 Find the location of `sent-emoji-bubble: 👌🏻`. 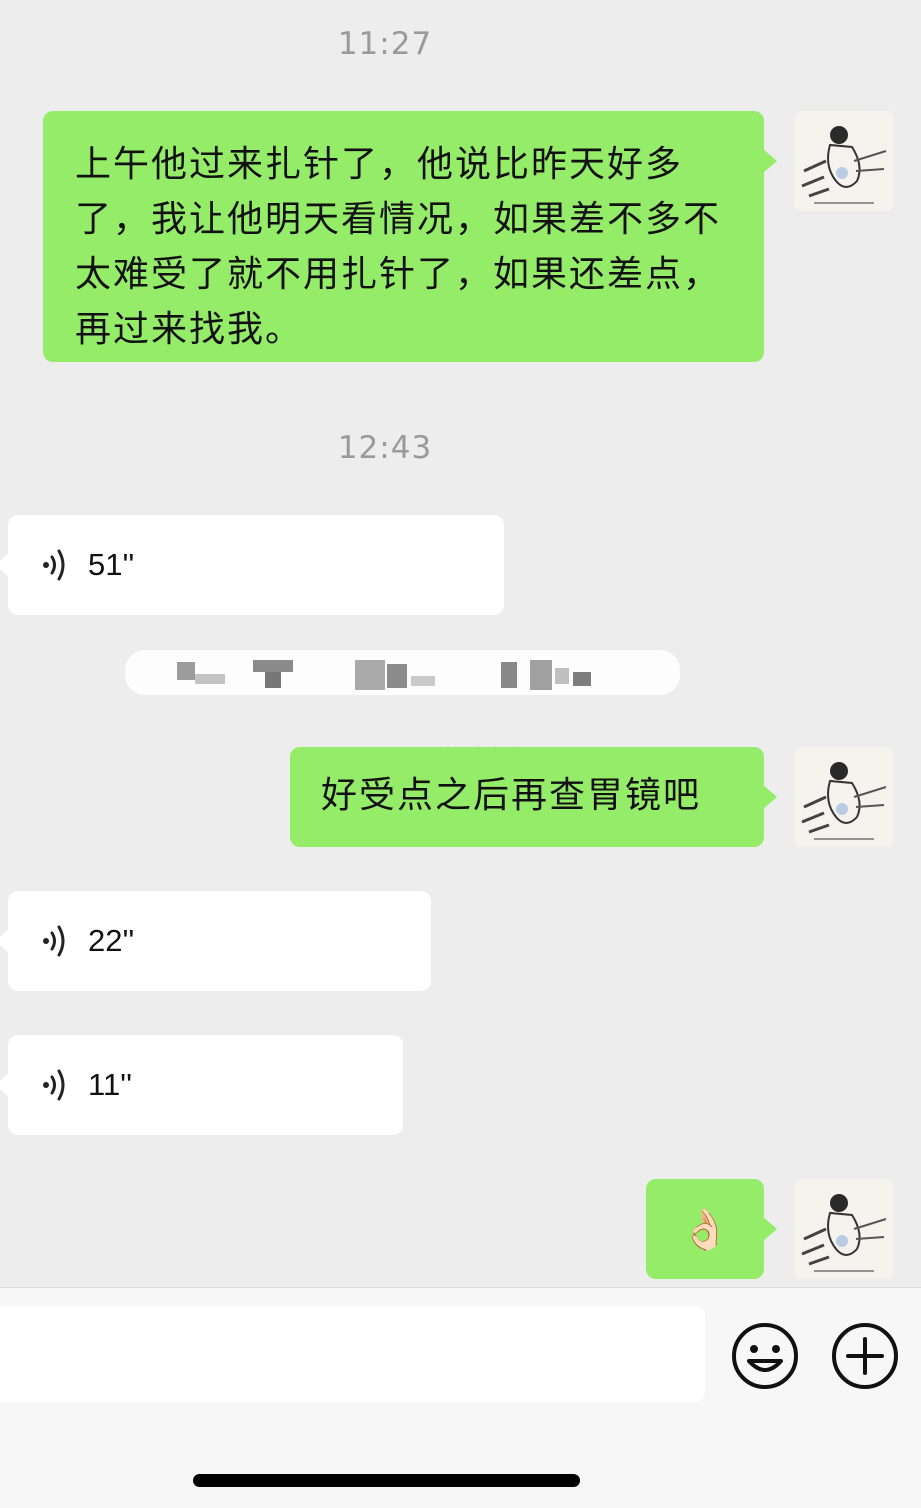

sent-emoji-bubble: 👌🏻 is located at coordinates (711, 1229).